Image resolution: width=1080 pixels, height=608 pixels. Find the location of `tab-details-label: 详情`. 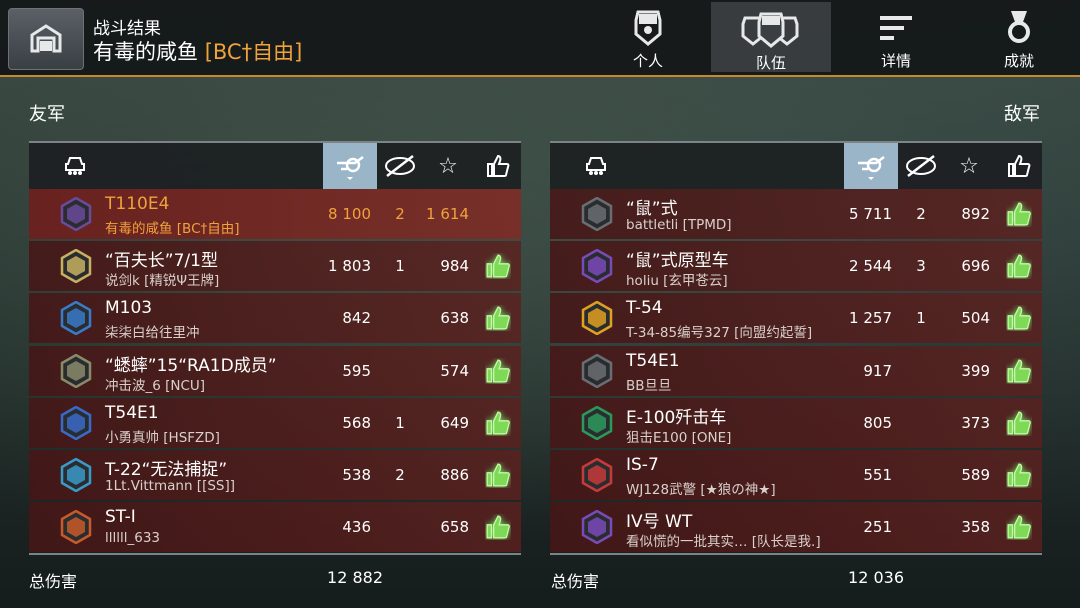

tab-details-label: 详情 is located at coordinates (895, 61).